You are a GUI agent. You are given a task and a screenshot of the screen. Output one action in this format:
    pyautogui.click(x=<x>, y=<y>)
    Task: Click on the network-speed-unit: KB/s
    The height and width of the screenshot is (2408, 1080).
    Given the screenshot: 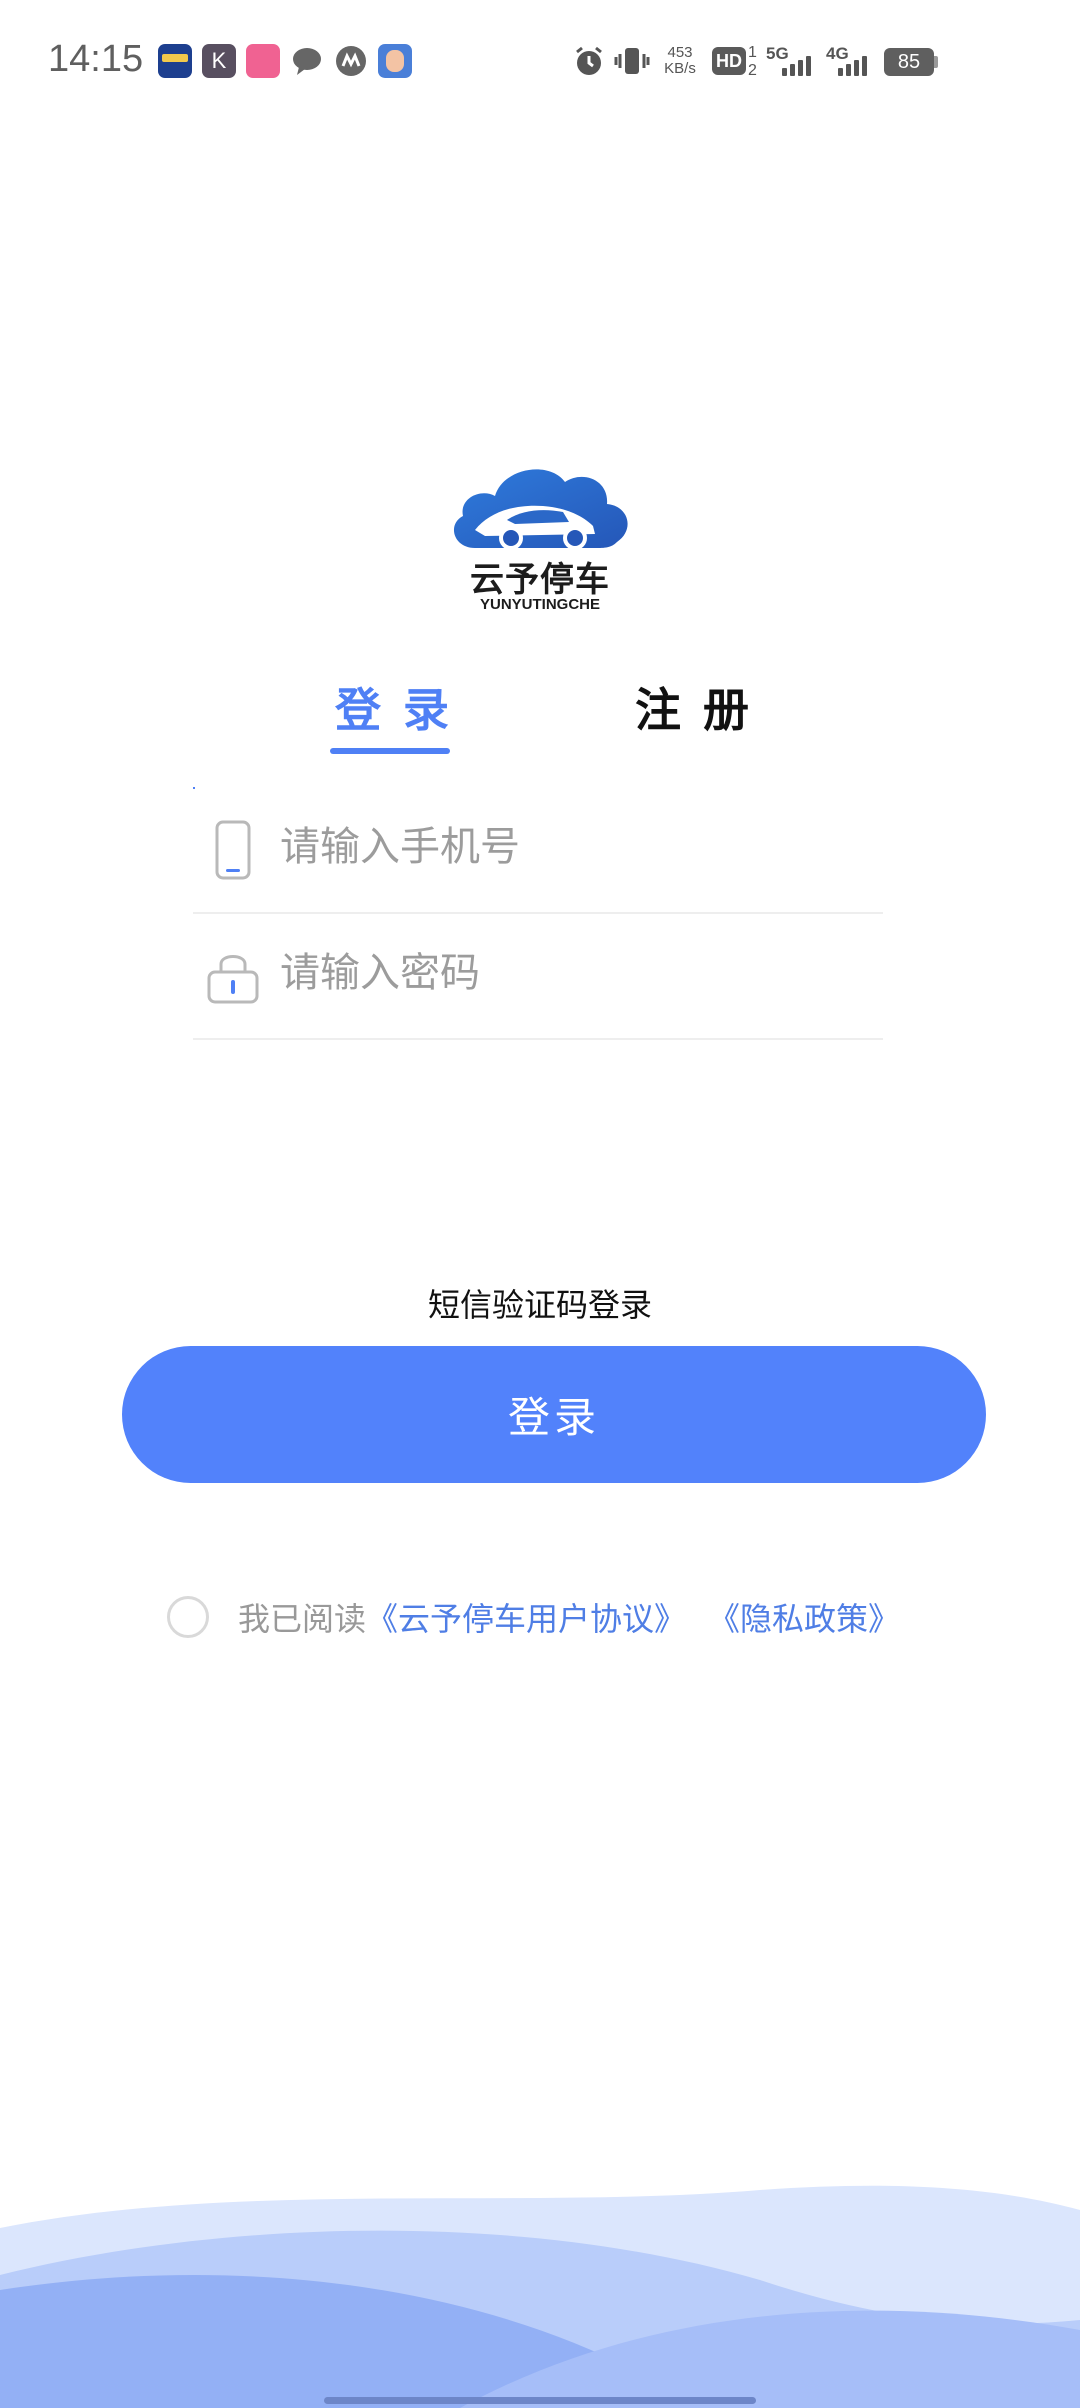 What is the action you would take?
    pyautogui.click(x=680, y=68)
    